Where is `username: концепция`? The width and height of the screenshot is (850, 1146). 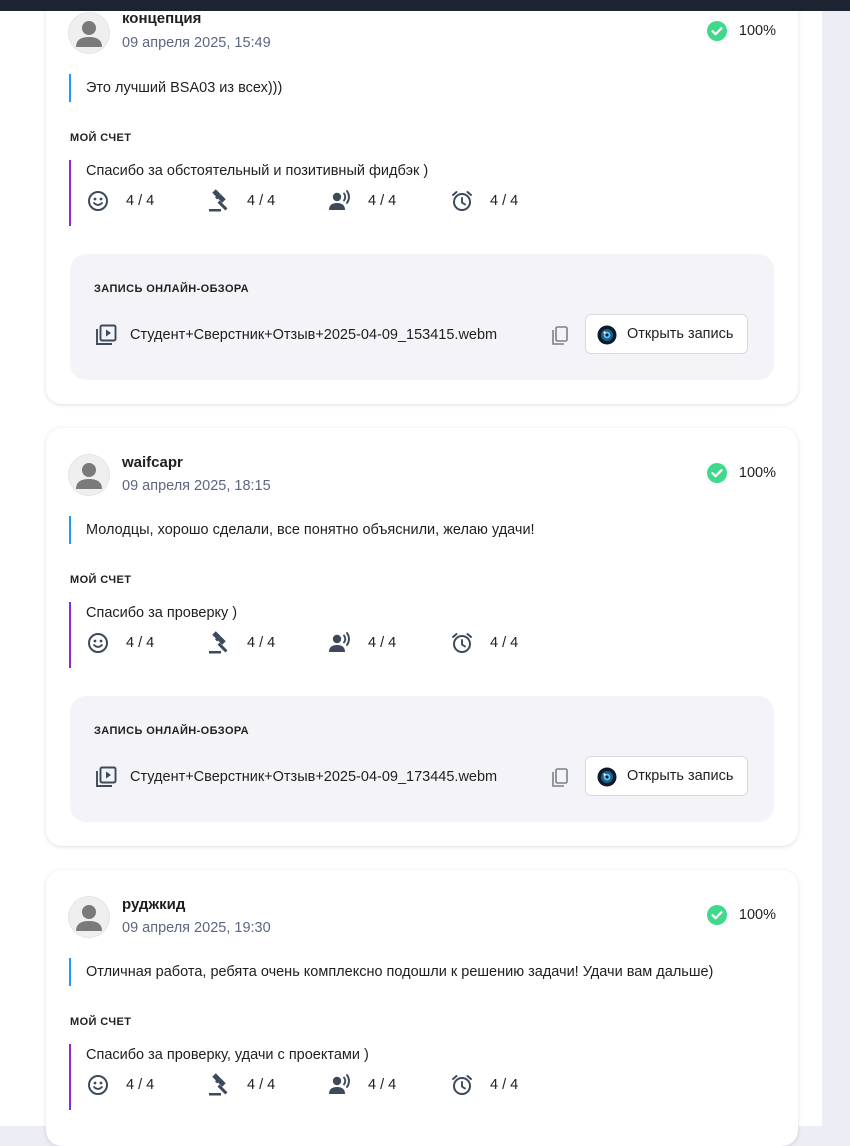
username: концепция is located at coordinates (161, 18).